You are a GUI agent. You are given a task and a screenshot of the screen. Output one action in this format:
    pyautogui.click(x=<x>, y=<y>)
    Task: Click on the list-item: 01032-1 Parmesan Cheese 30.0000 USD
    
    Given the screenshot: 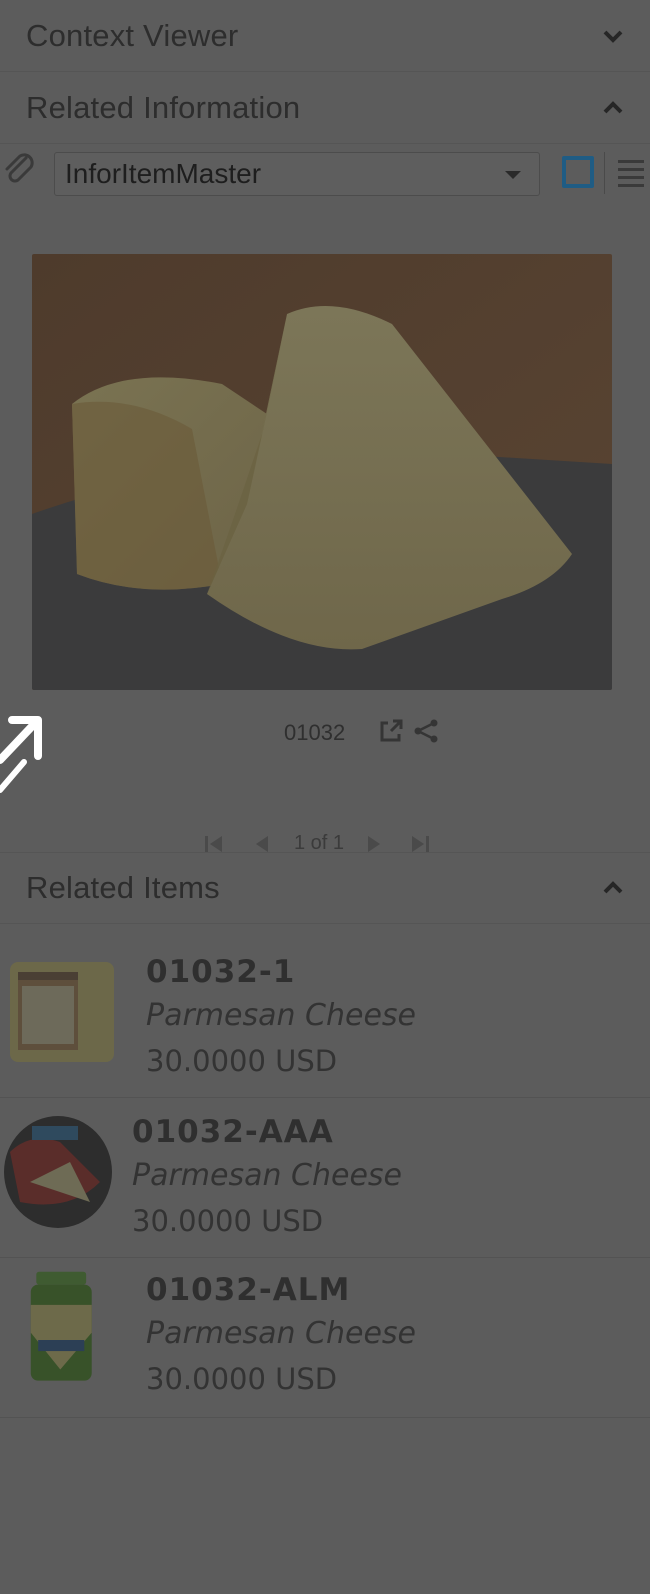 What is the action you would take?
    pyautogui.click(x=325, y=1018)
    